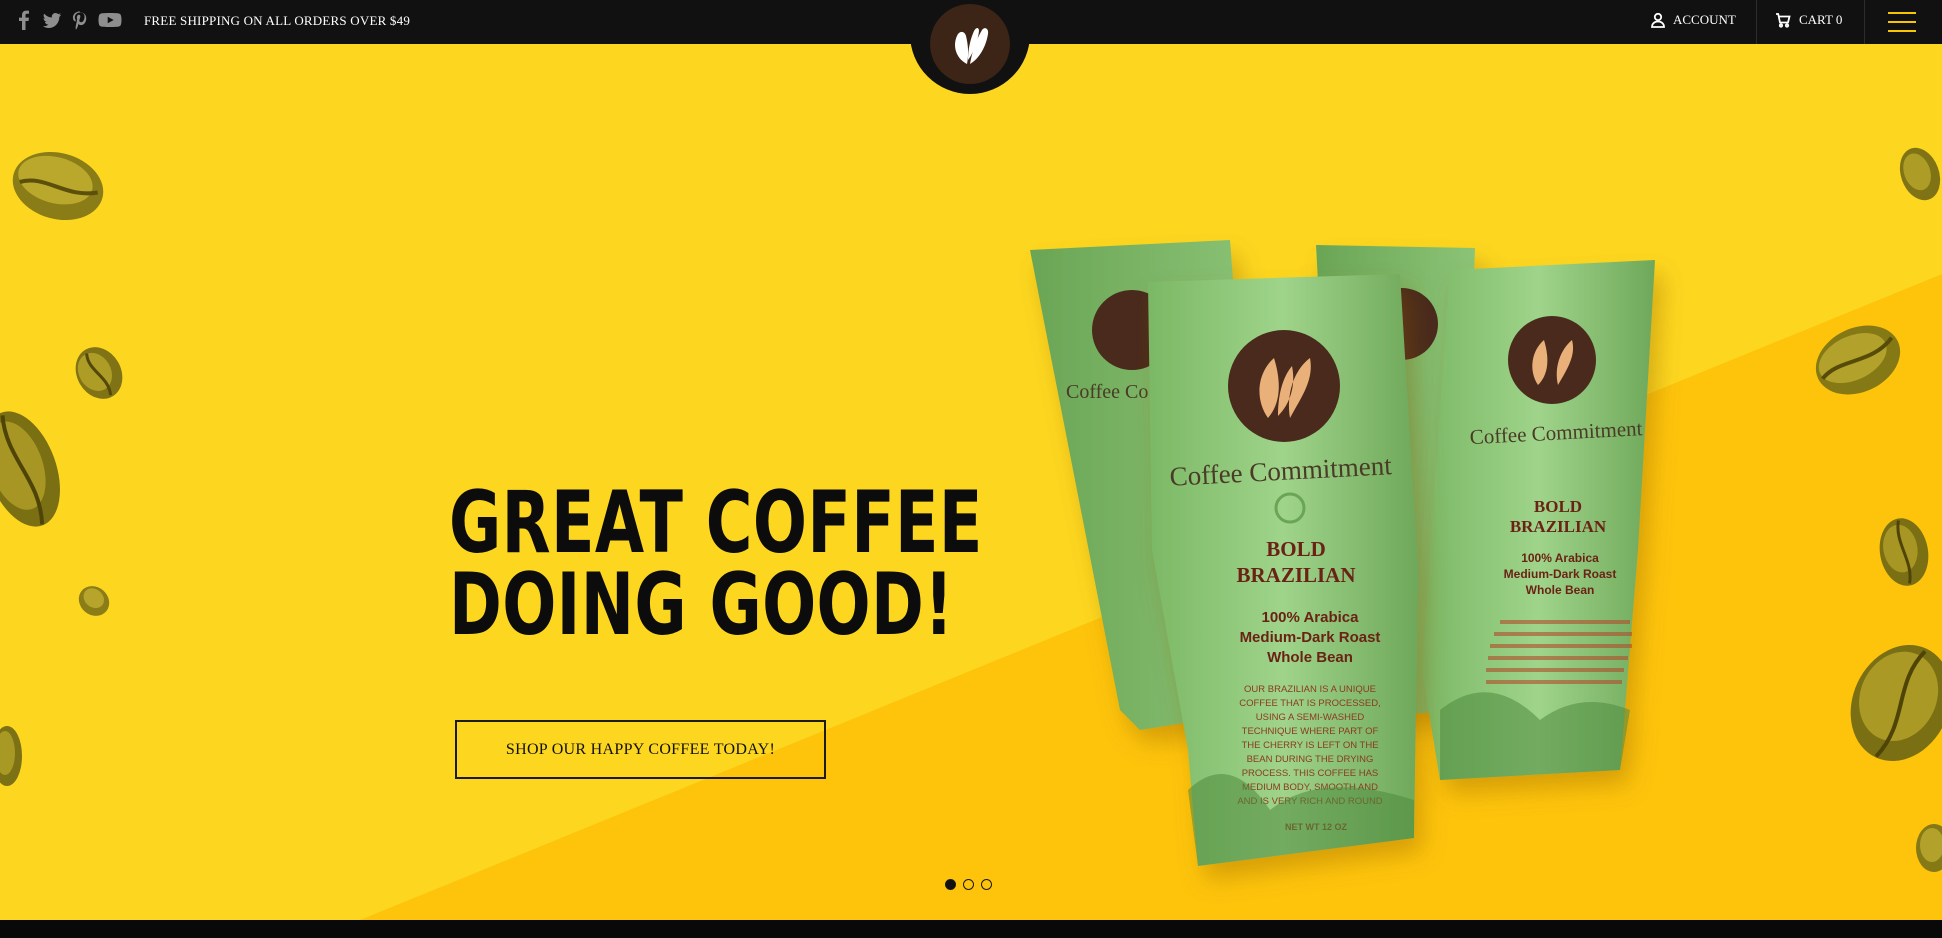 The height and width of the screenshot is (938, 1942). Describe the element at coordinates (1310, 689) in the screenshot. I see `svg-text: OUR BRAZILIAN IS A UNIQUE` at that location.